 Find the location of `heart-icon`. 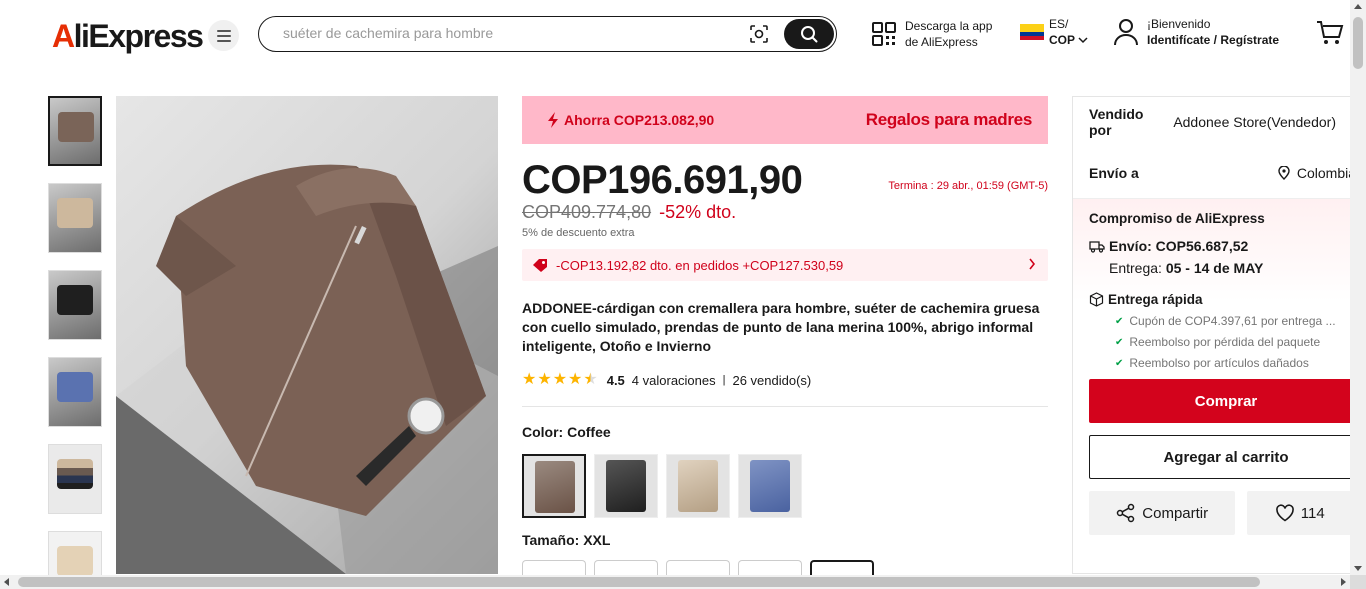

heart-icon is located at coordinates (1284, 513).